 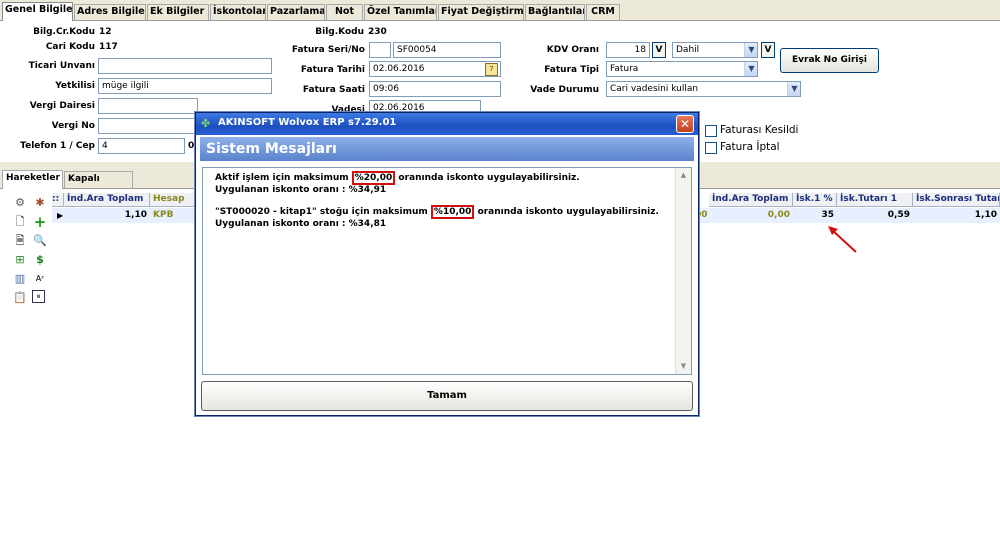 I want to click on fatura-no-input: SF00054, so click(x=447, y=50).